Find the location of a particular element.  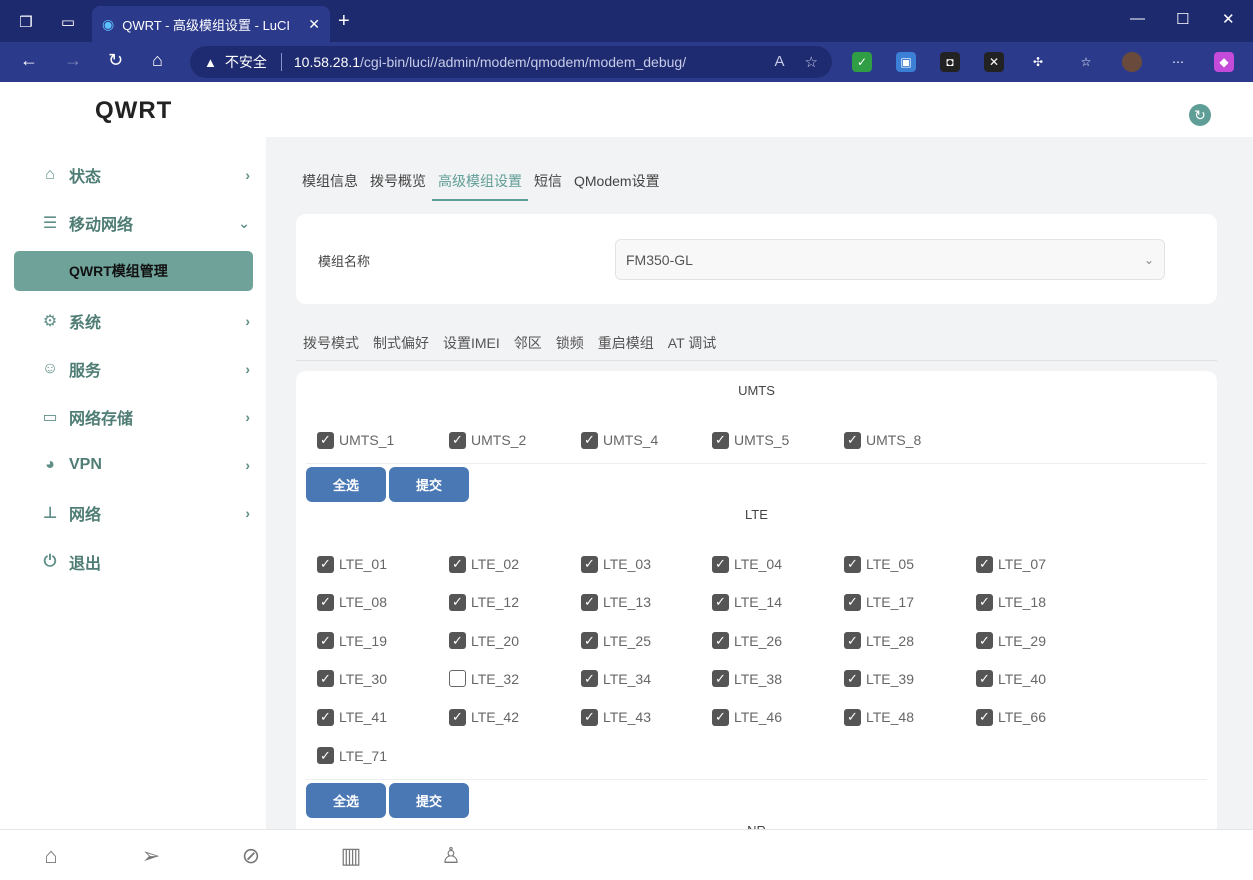

close-window-icon: ✕ is located at coordinates (1228, 19).